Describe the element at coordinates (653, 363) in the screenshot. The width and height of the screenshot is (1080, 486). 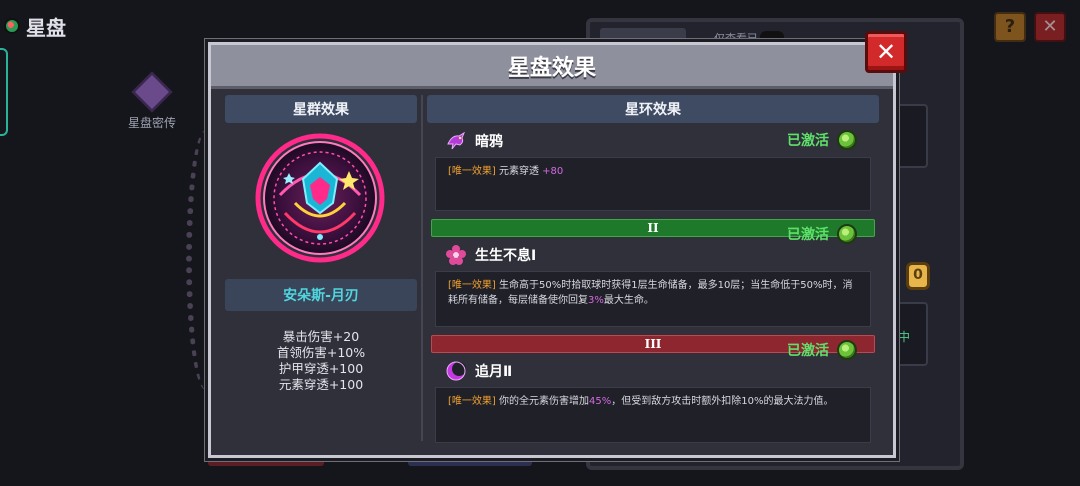
I see `ring-effect-header: 追月Ⅱ 已激活` at that location.